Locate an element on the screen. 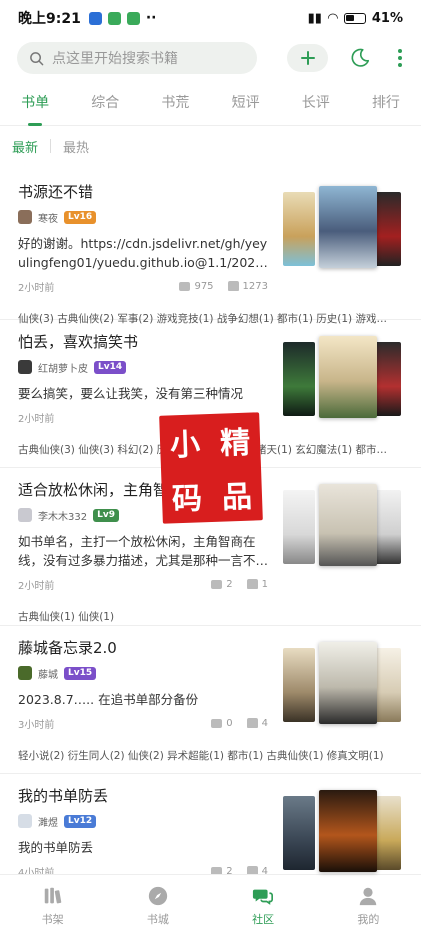  level-badge: Lv14 is located at coordinates (110, 367).